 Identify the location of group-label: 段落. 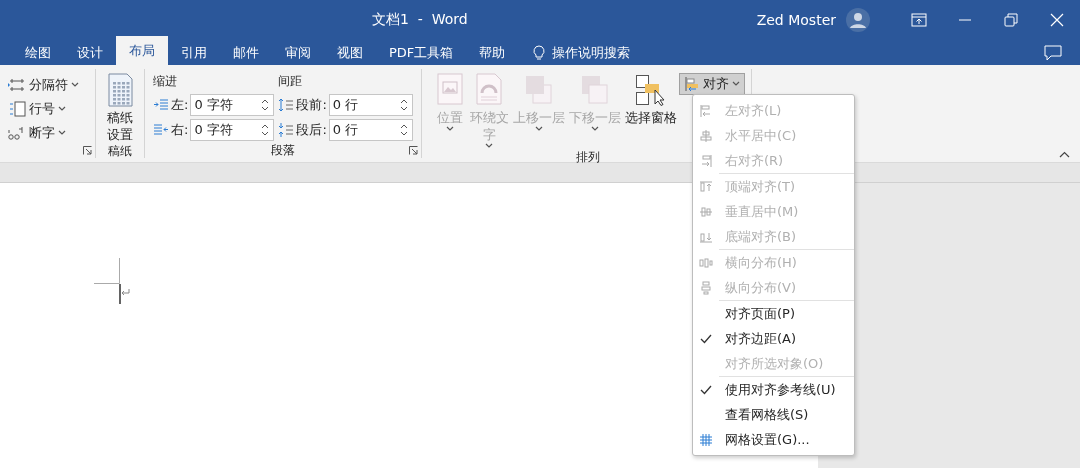
(282, 150).